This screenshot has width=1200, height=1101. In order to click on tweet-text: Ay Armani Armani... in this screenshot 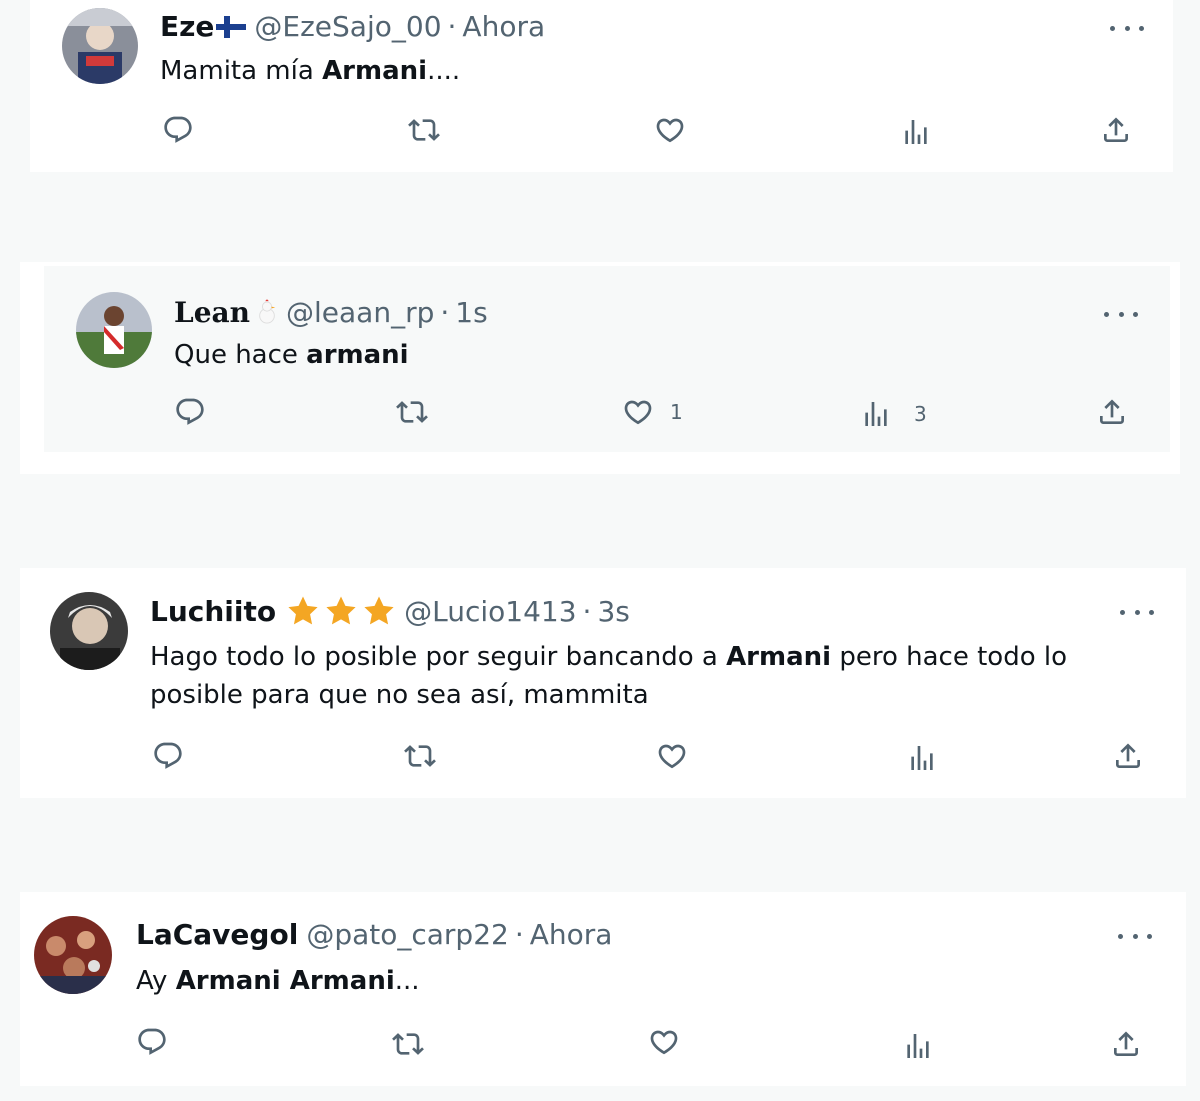, I will do `click(278, 981)`.